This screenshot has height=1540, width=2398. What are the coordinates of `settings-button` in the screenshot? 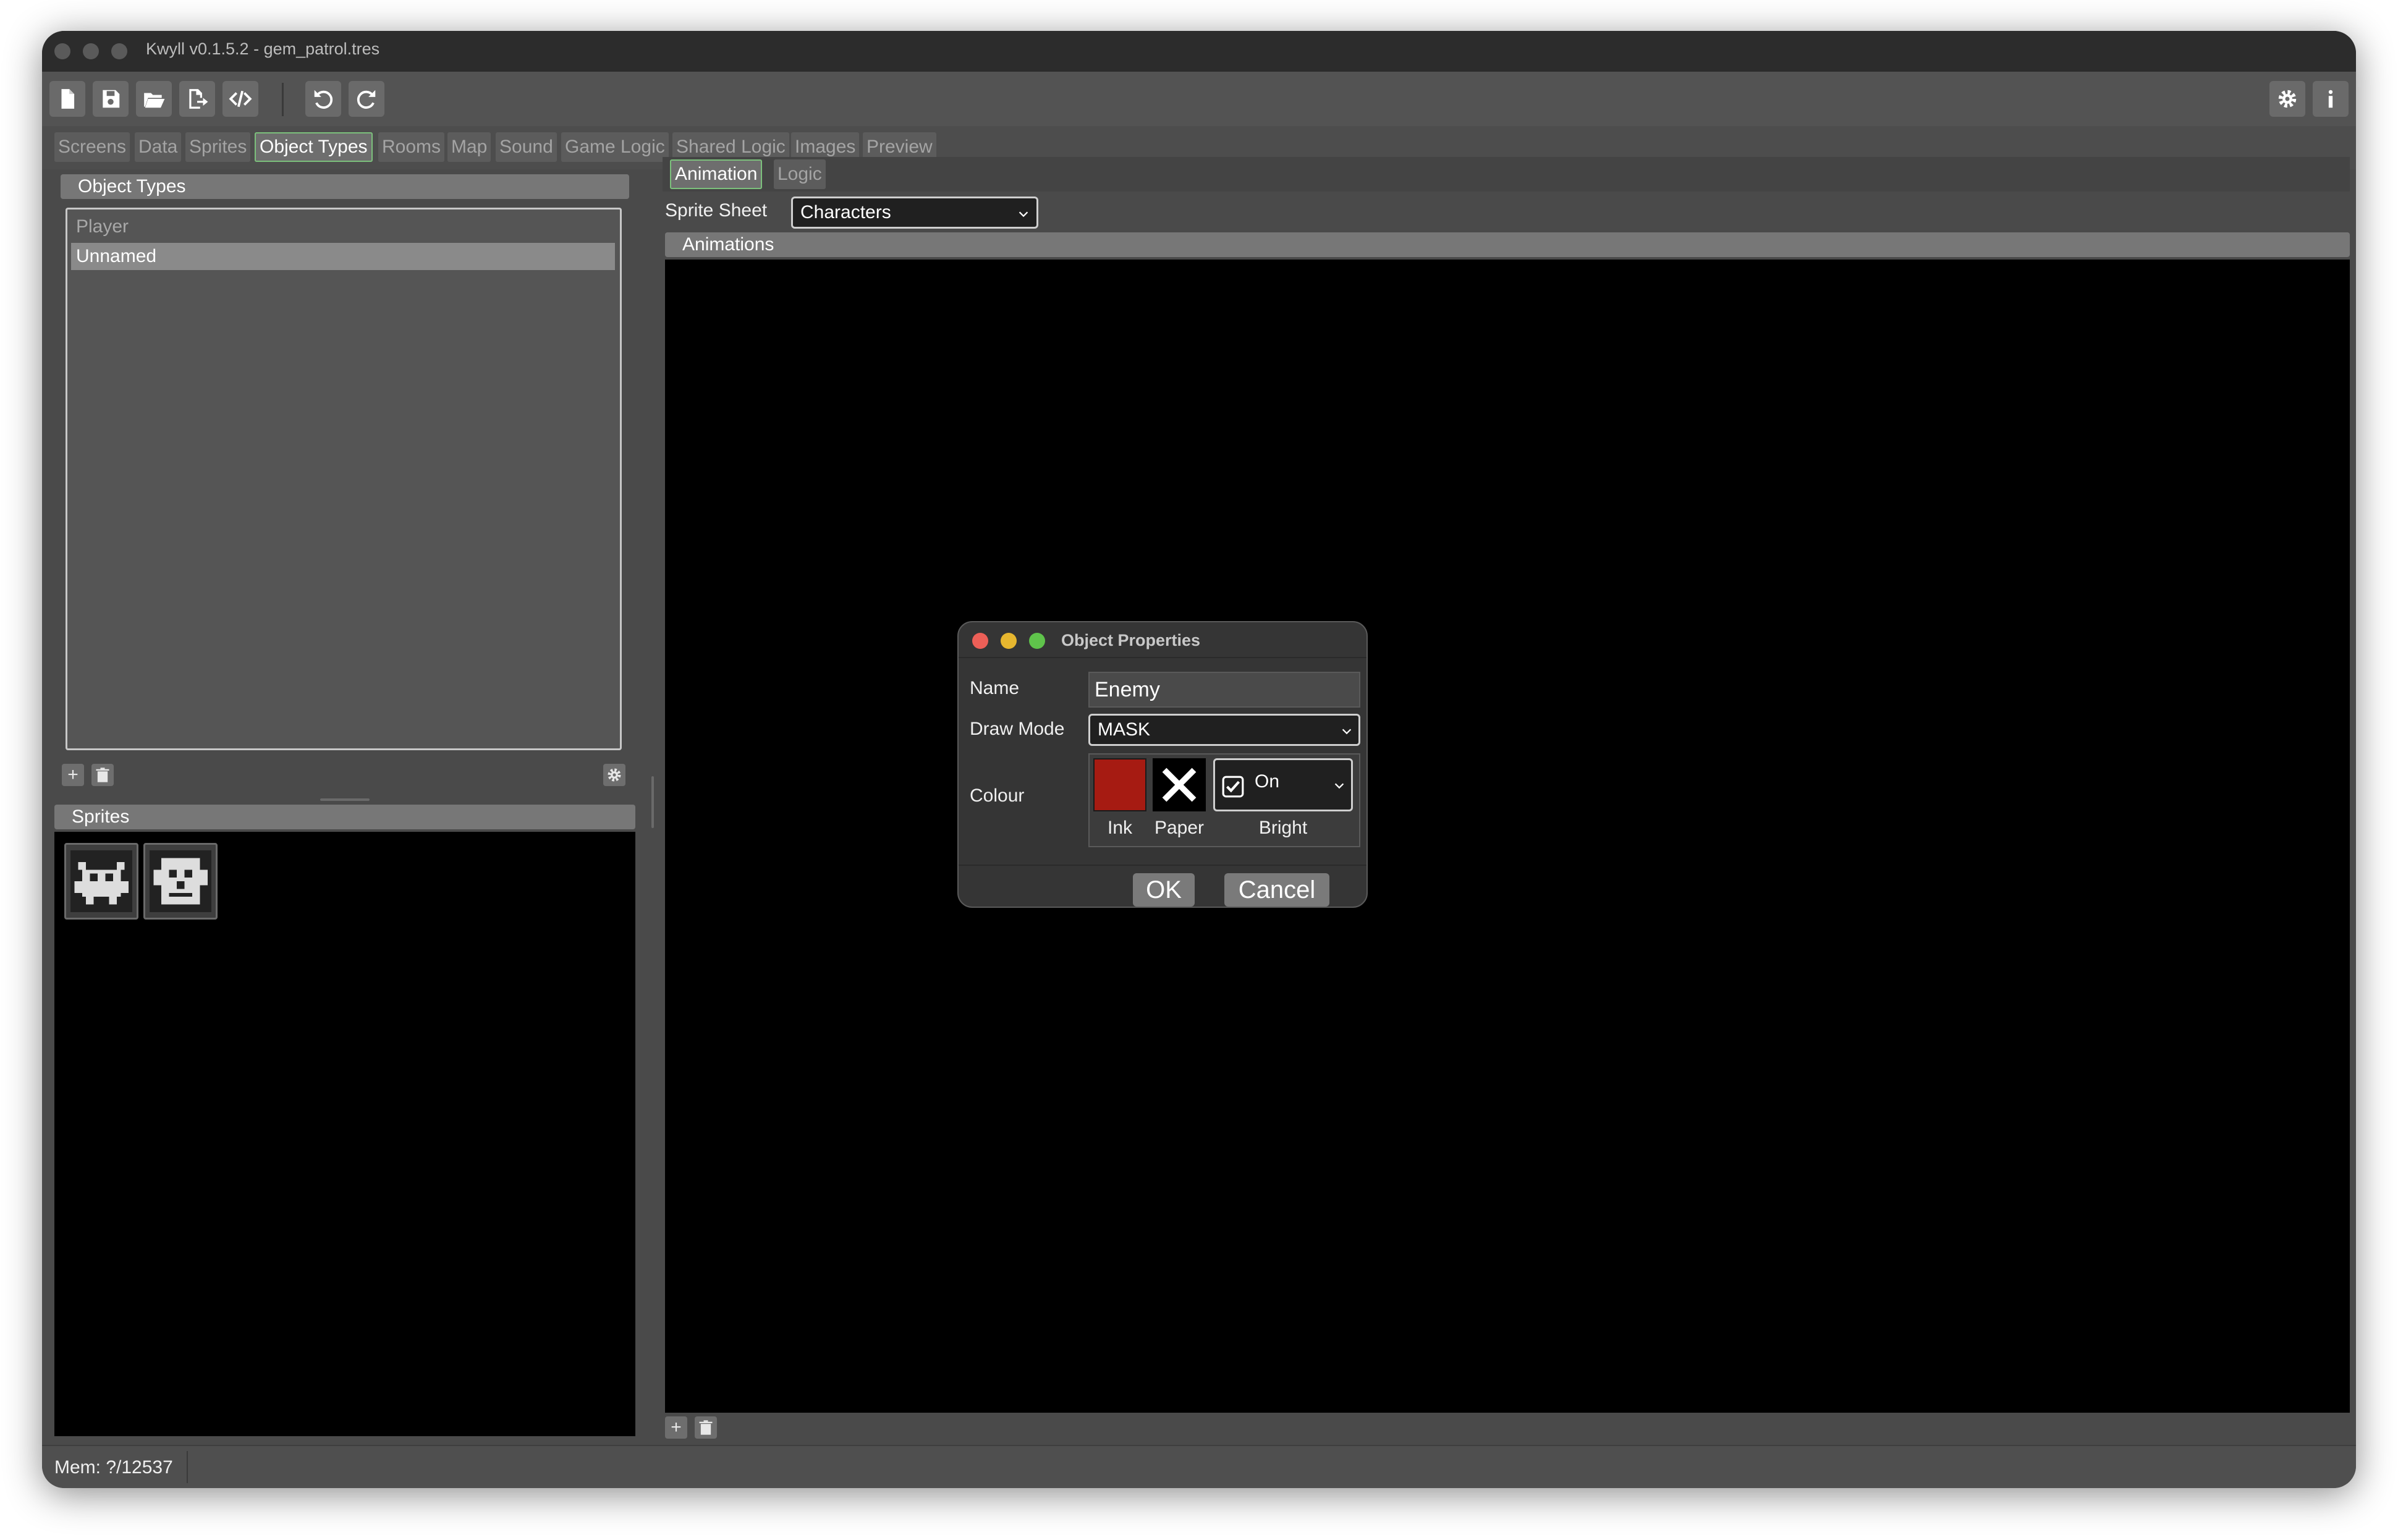 It's located at (2287, 99).